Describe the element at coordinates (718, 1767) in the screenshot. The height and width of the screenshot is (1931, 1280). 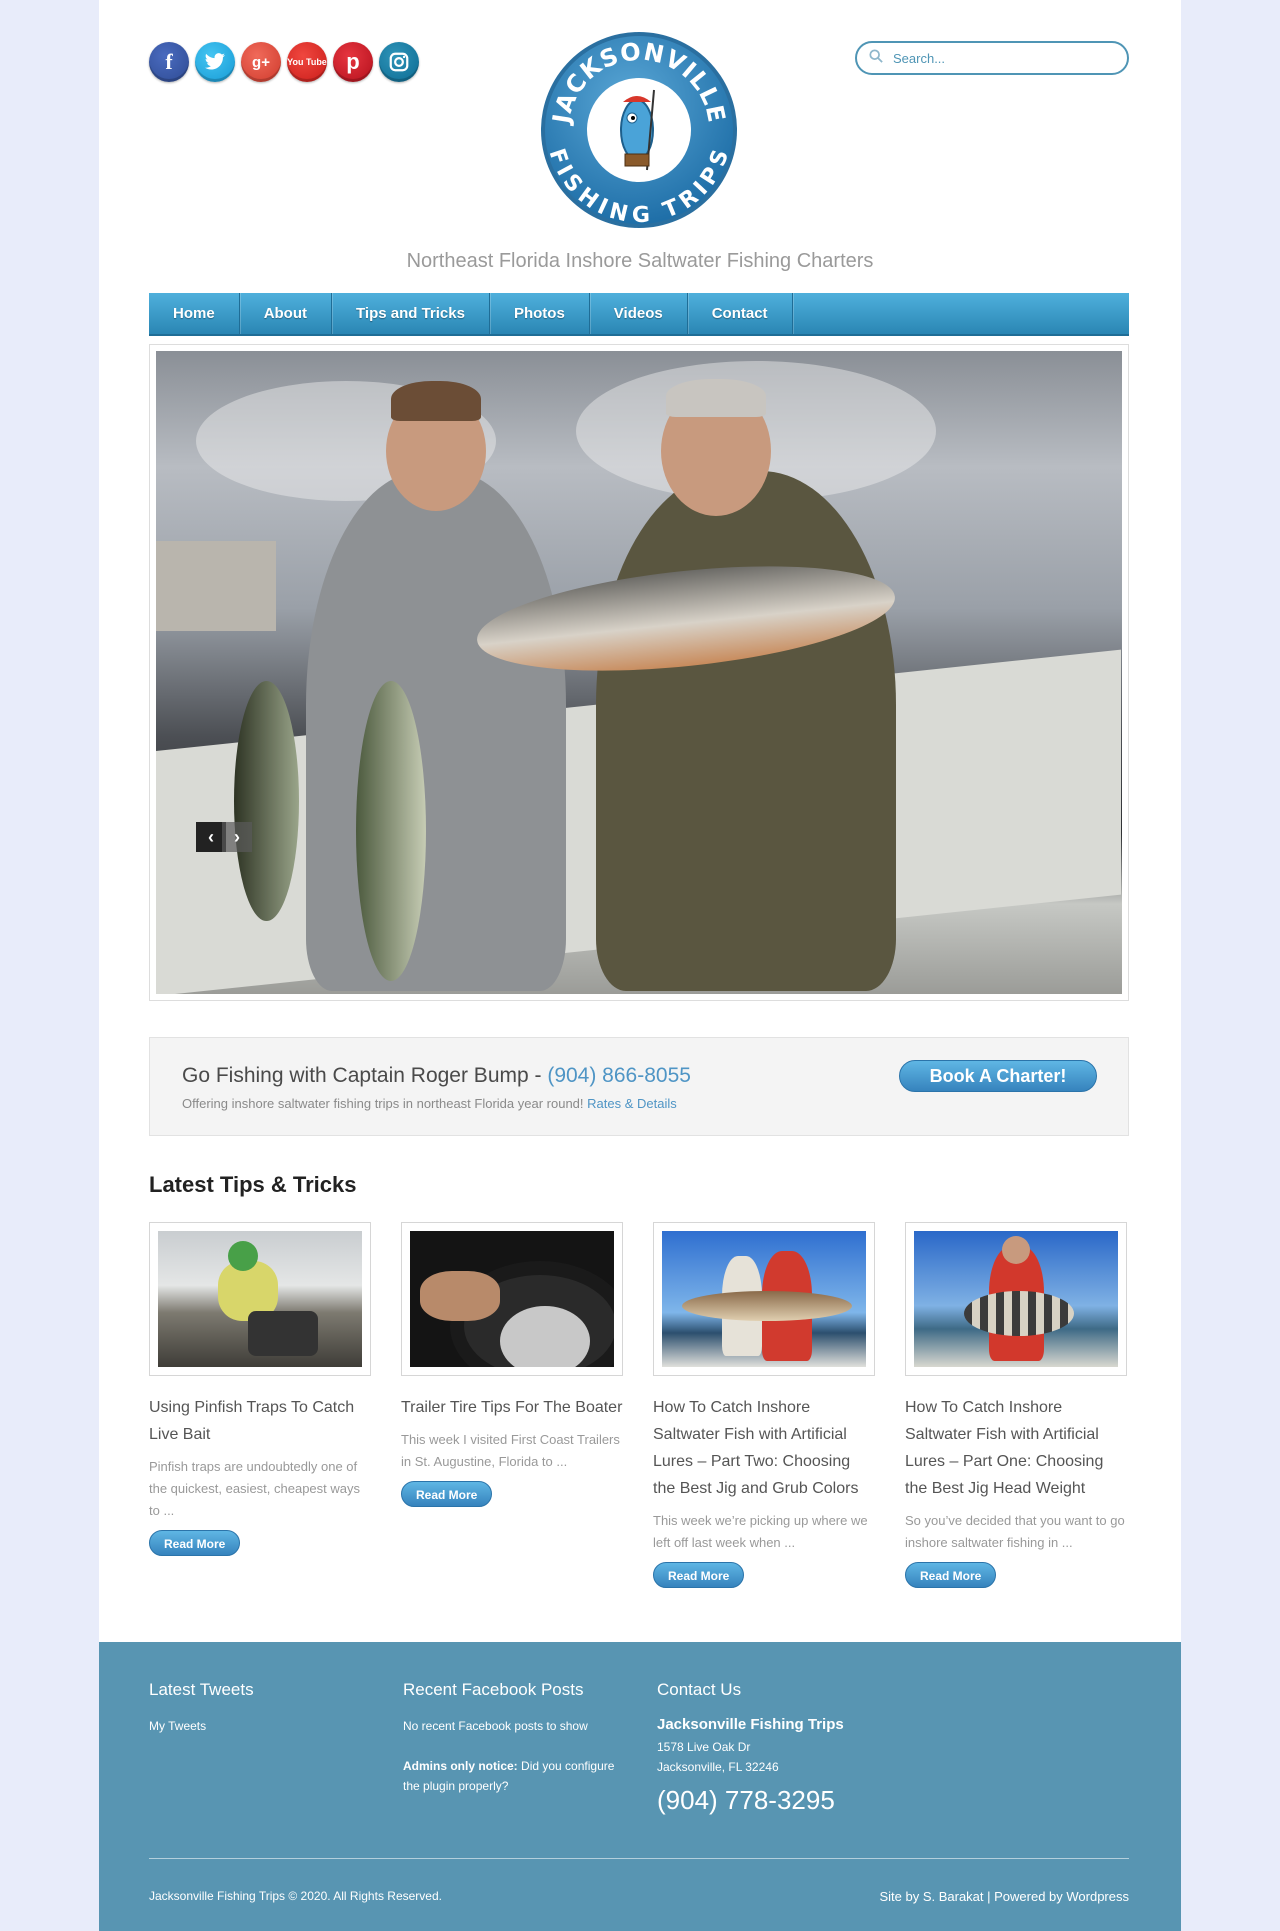
I see `address-line-2: Jacksonville, FL 32246` at that location.